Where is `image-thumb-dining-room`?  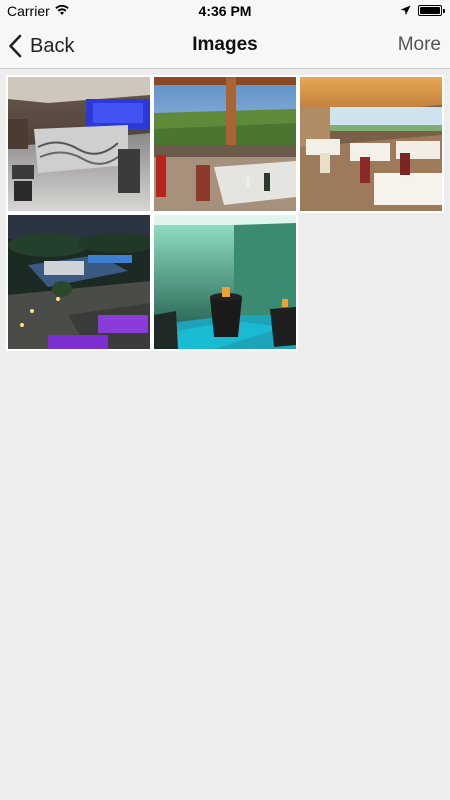
image-thumb-dining-room is located at coordinates (371, 144).